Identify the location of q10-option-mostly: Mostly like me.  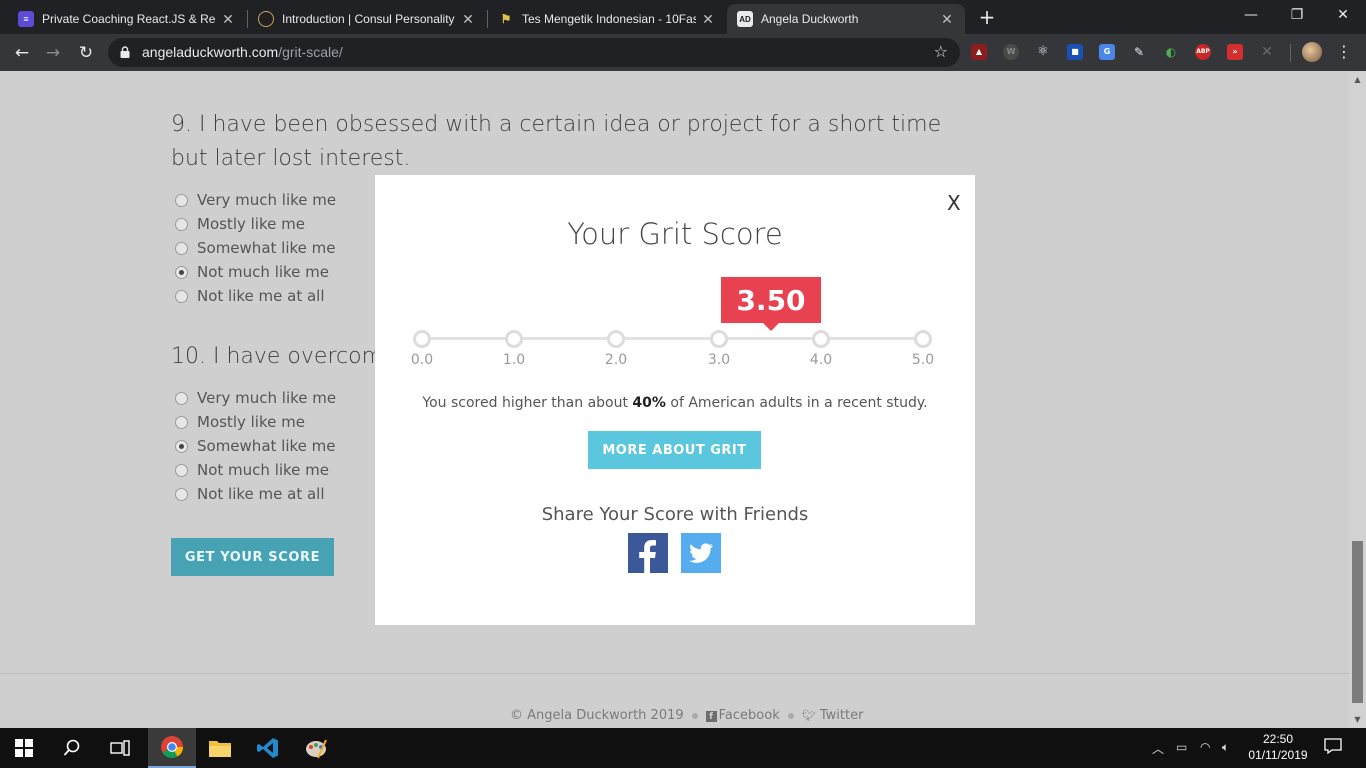
(255, 422).